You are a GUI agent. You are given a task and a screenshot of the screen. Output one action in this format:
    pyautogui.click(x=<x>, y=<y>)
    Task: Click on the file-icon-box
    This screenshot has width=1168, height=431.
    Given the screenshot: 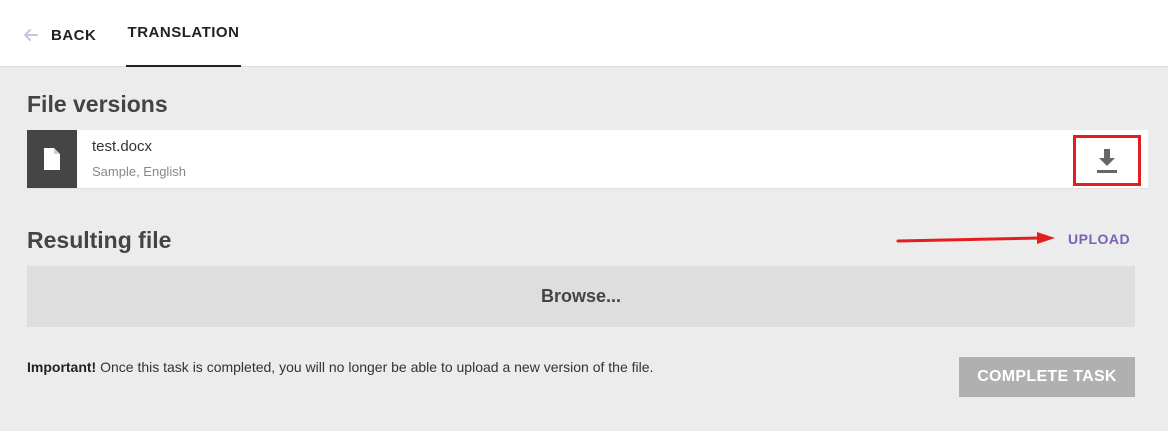 What is the action you would take?
    pyautogui.click(x=52, y=159)
    